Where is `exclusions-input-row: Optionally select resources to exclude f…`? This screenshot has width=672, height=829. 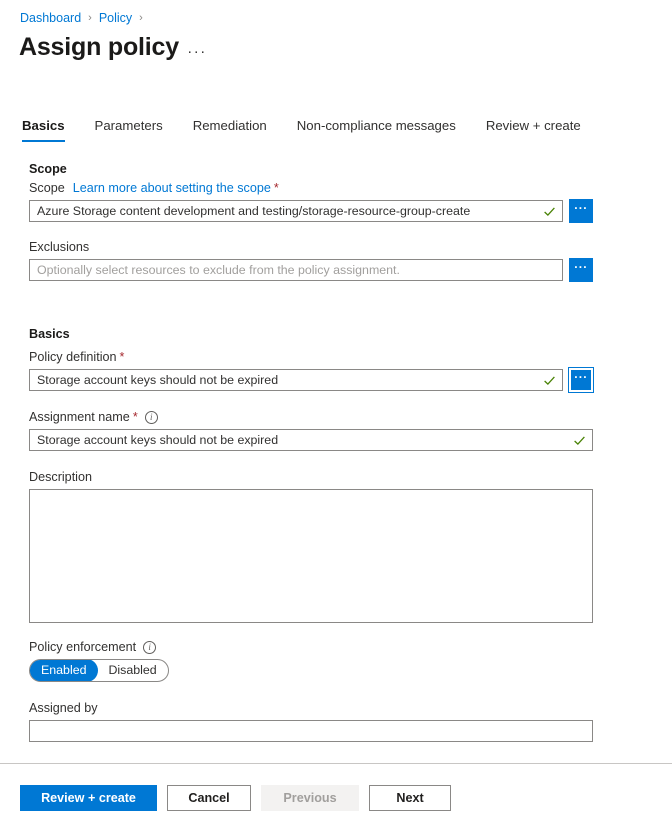
exclusions-input-row: Optionally select resources to exclude f… is located at coordinates (311, 270).